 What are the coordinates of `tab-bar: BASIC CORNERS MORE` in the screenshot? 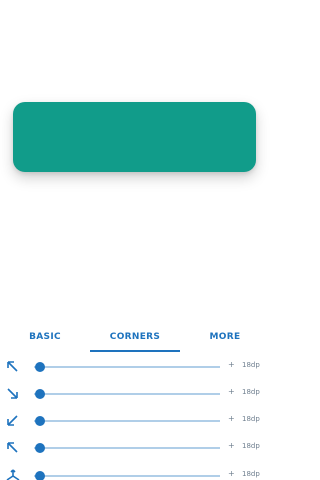 It's located at (135, 337).